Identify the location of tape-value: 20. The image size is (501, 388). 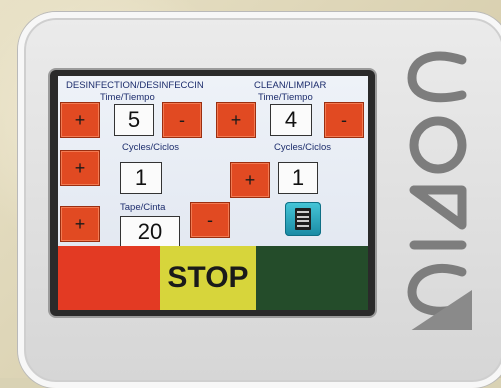
(150, 232).